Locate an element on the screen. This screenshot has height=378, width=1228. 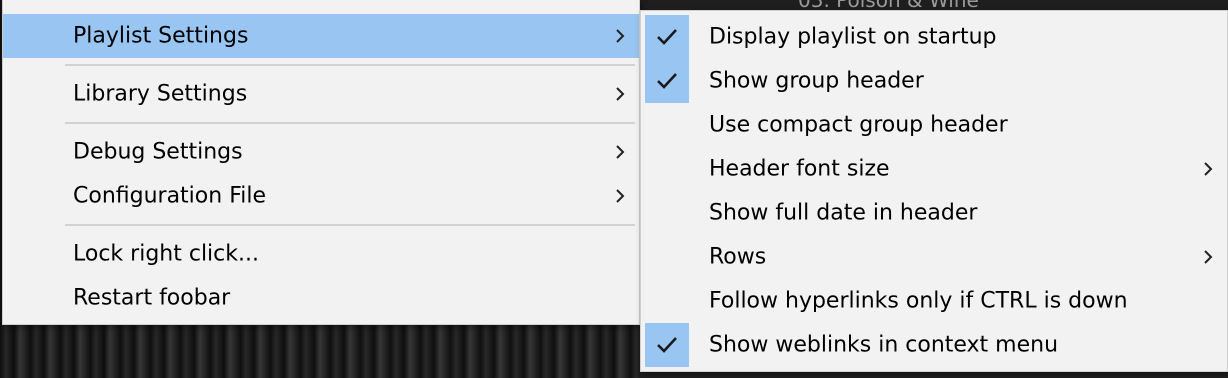
menu-item-label: Debug Settings is located at coordinates (158, 152).